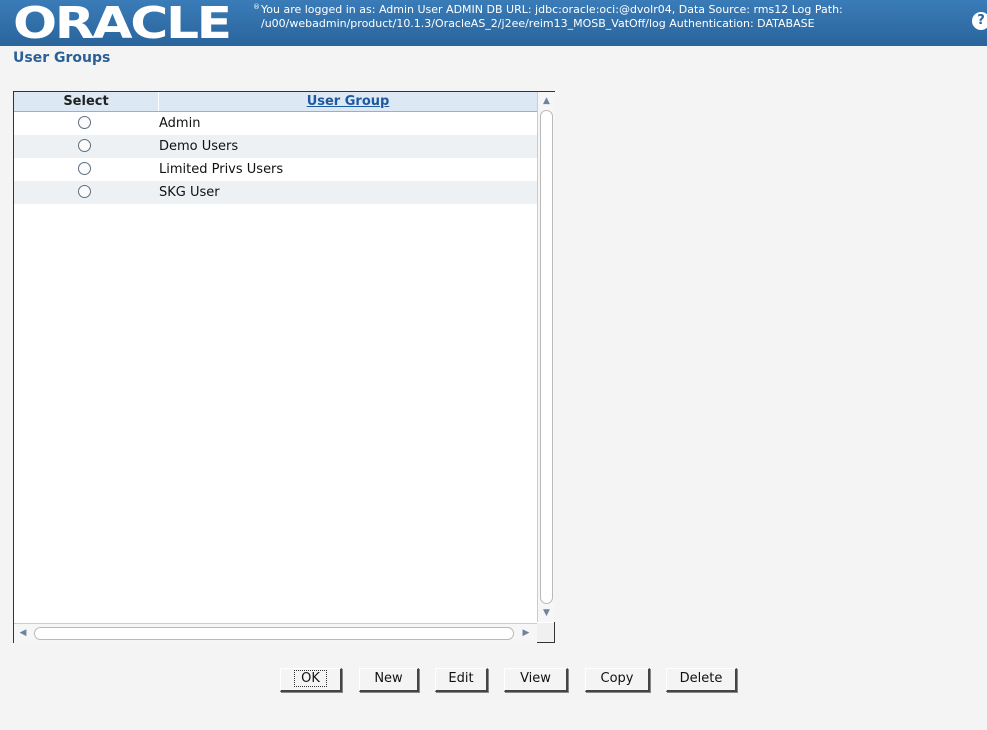 The width and height of the screenshot is (987, 730). I want to click on scroll-up-icon: ▲, so click(546, 101).